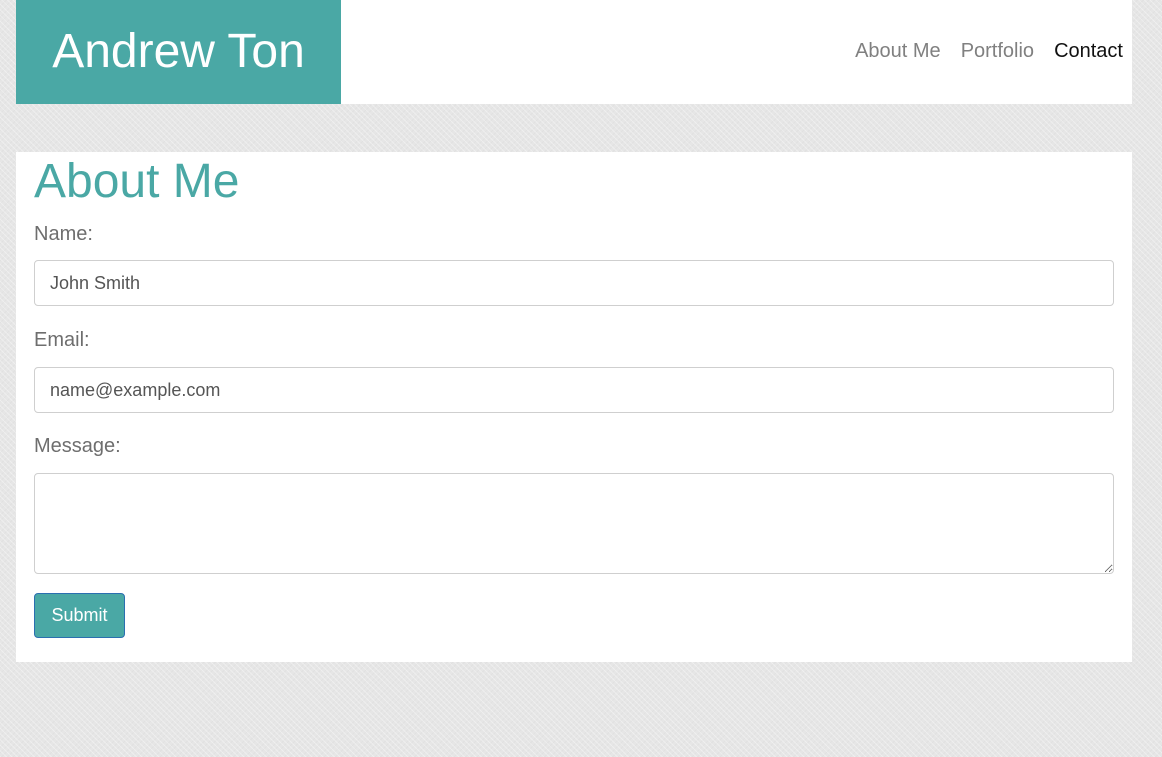 The width and height of the screenshot is (1162, 757). I want to click on site-brand: Andrew Ton, so click(178, 52).